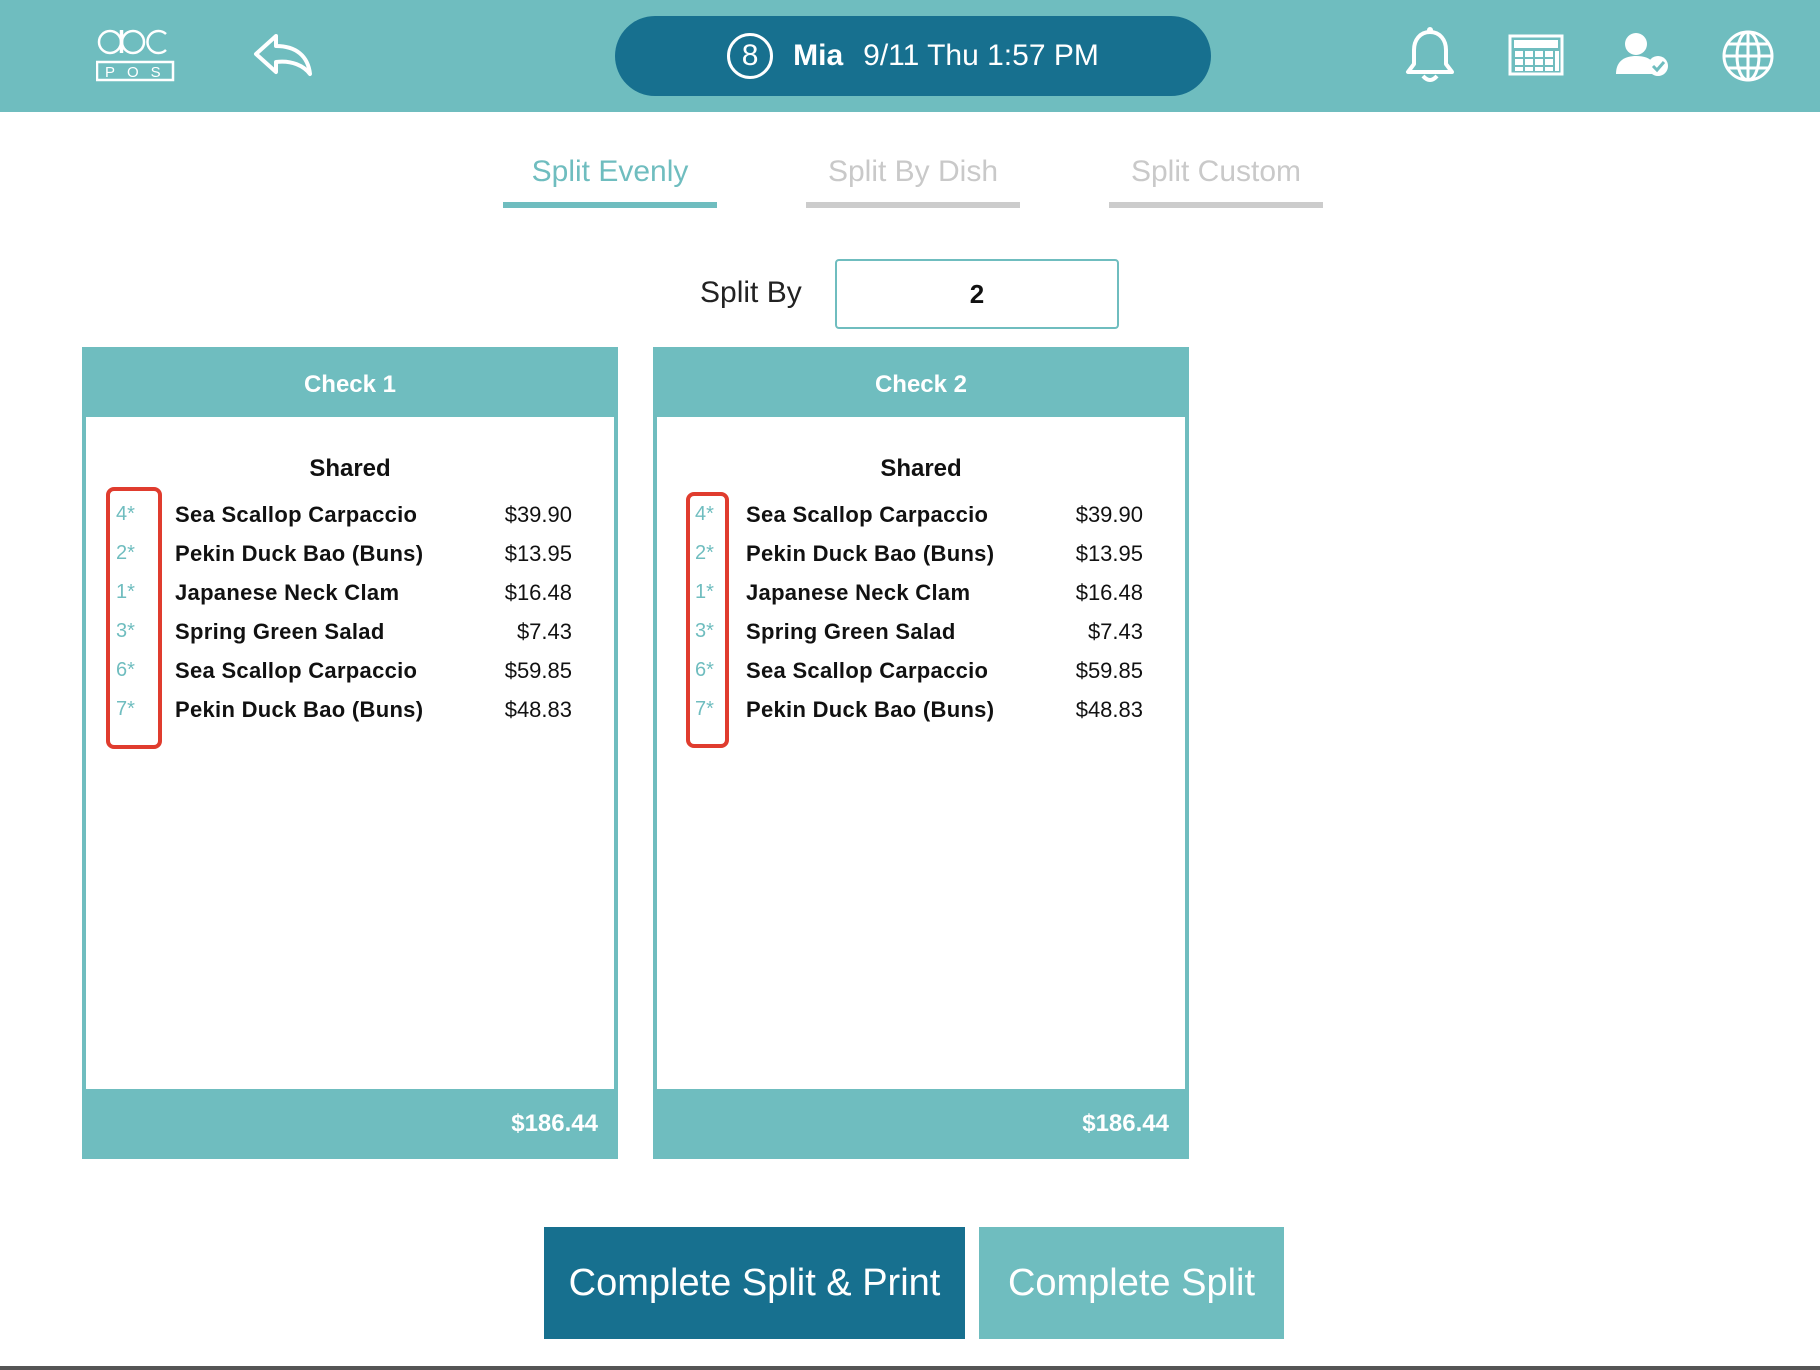 The width and height of the screenshot is (1820, 1370). Describe the element at coordinates (750, 56) in the screenshot. I see `seat-number-badge: 8` at that location.